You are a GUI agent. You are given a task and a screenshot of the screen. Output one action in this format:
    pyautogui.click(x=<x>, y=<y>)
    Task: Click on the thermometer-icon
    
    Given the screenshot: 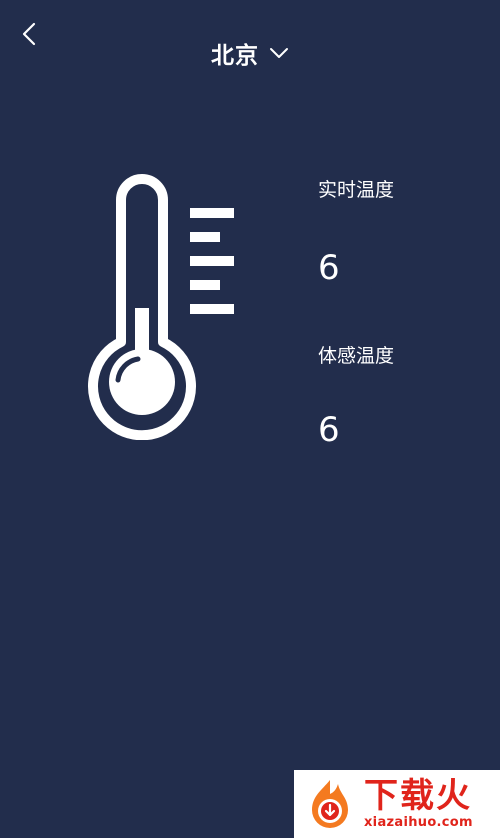 What is the action you would take?
    pyautogui.click(x=161, y=307)
    